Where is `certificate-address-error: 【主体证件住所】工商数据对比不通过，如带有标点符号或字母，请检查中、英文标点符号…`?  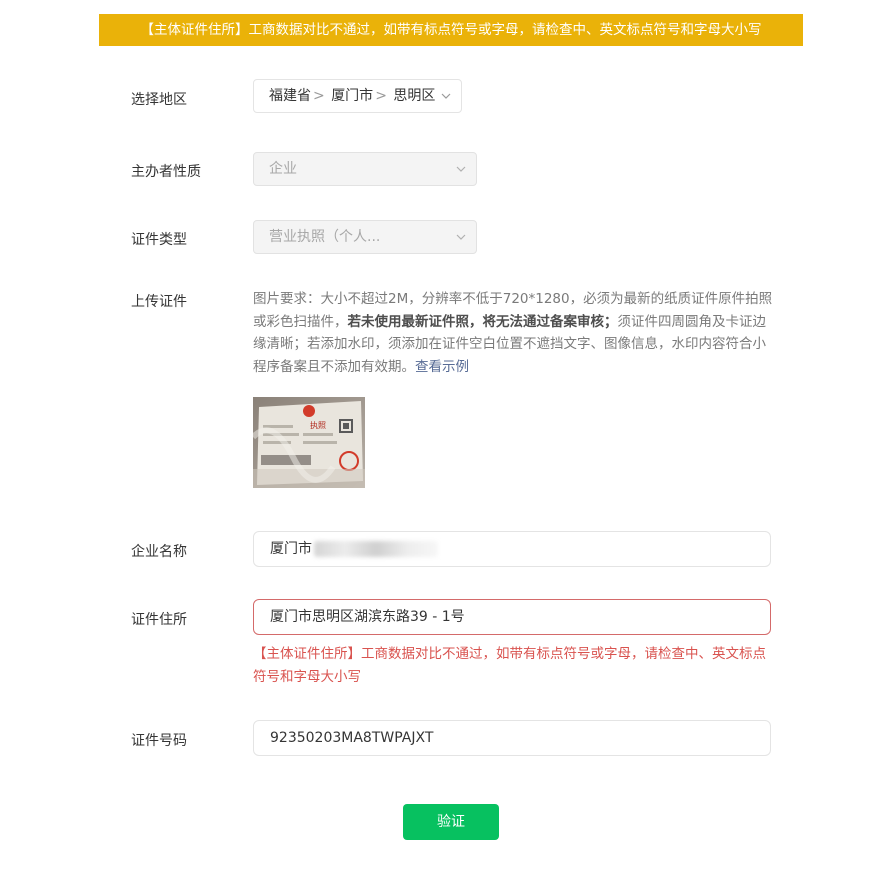
certificate-address-error: 【主体证件住所】工商数据对比不通过，如带有标点符号或字母，请检查中、英文标点符号… is located at coordinates (509, 665).